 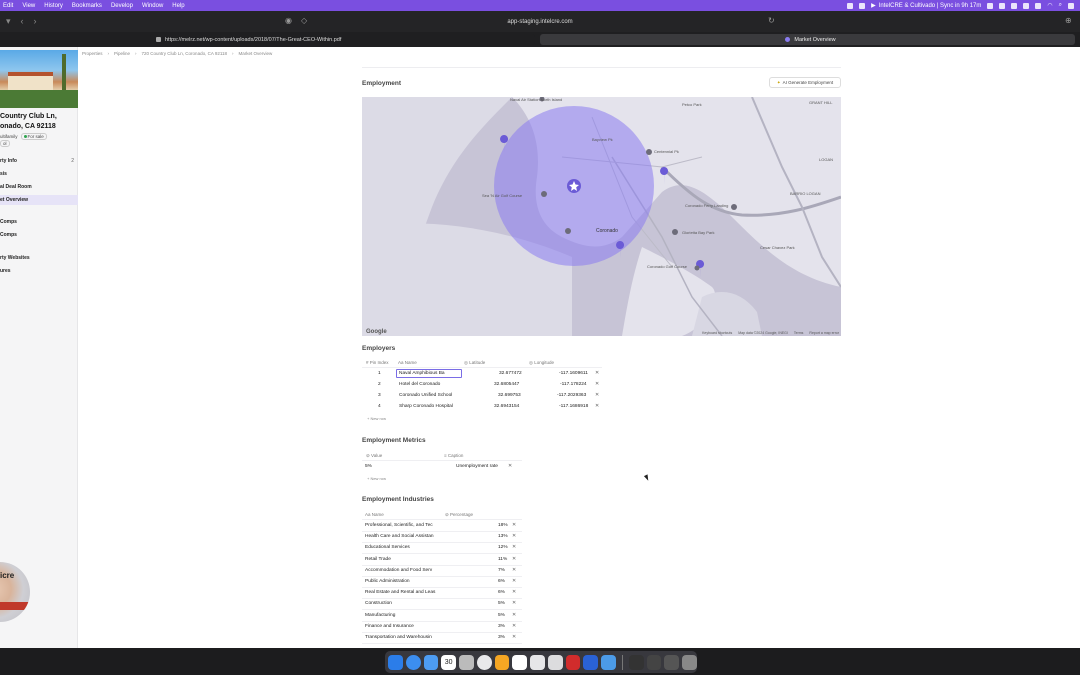 I want to click on shield-icon: ◇, so click(x=304, y=20).